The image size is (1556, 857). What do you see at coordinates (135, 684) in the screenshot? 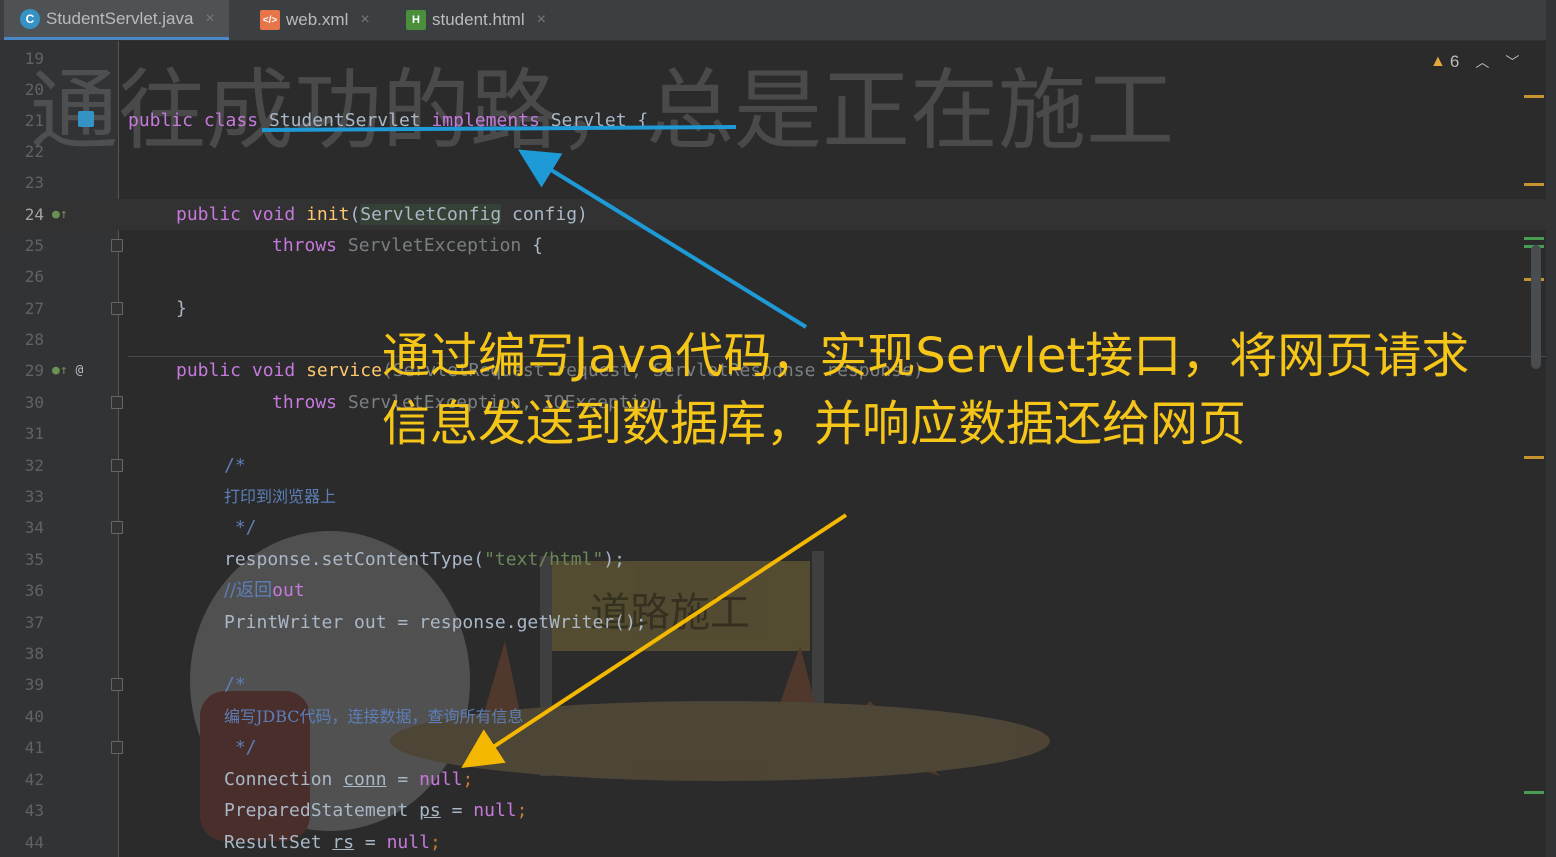
I see `code-line: 39 /*` at bounding box center [135, 684].